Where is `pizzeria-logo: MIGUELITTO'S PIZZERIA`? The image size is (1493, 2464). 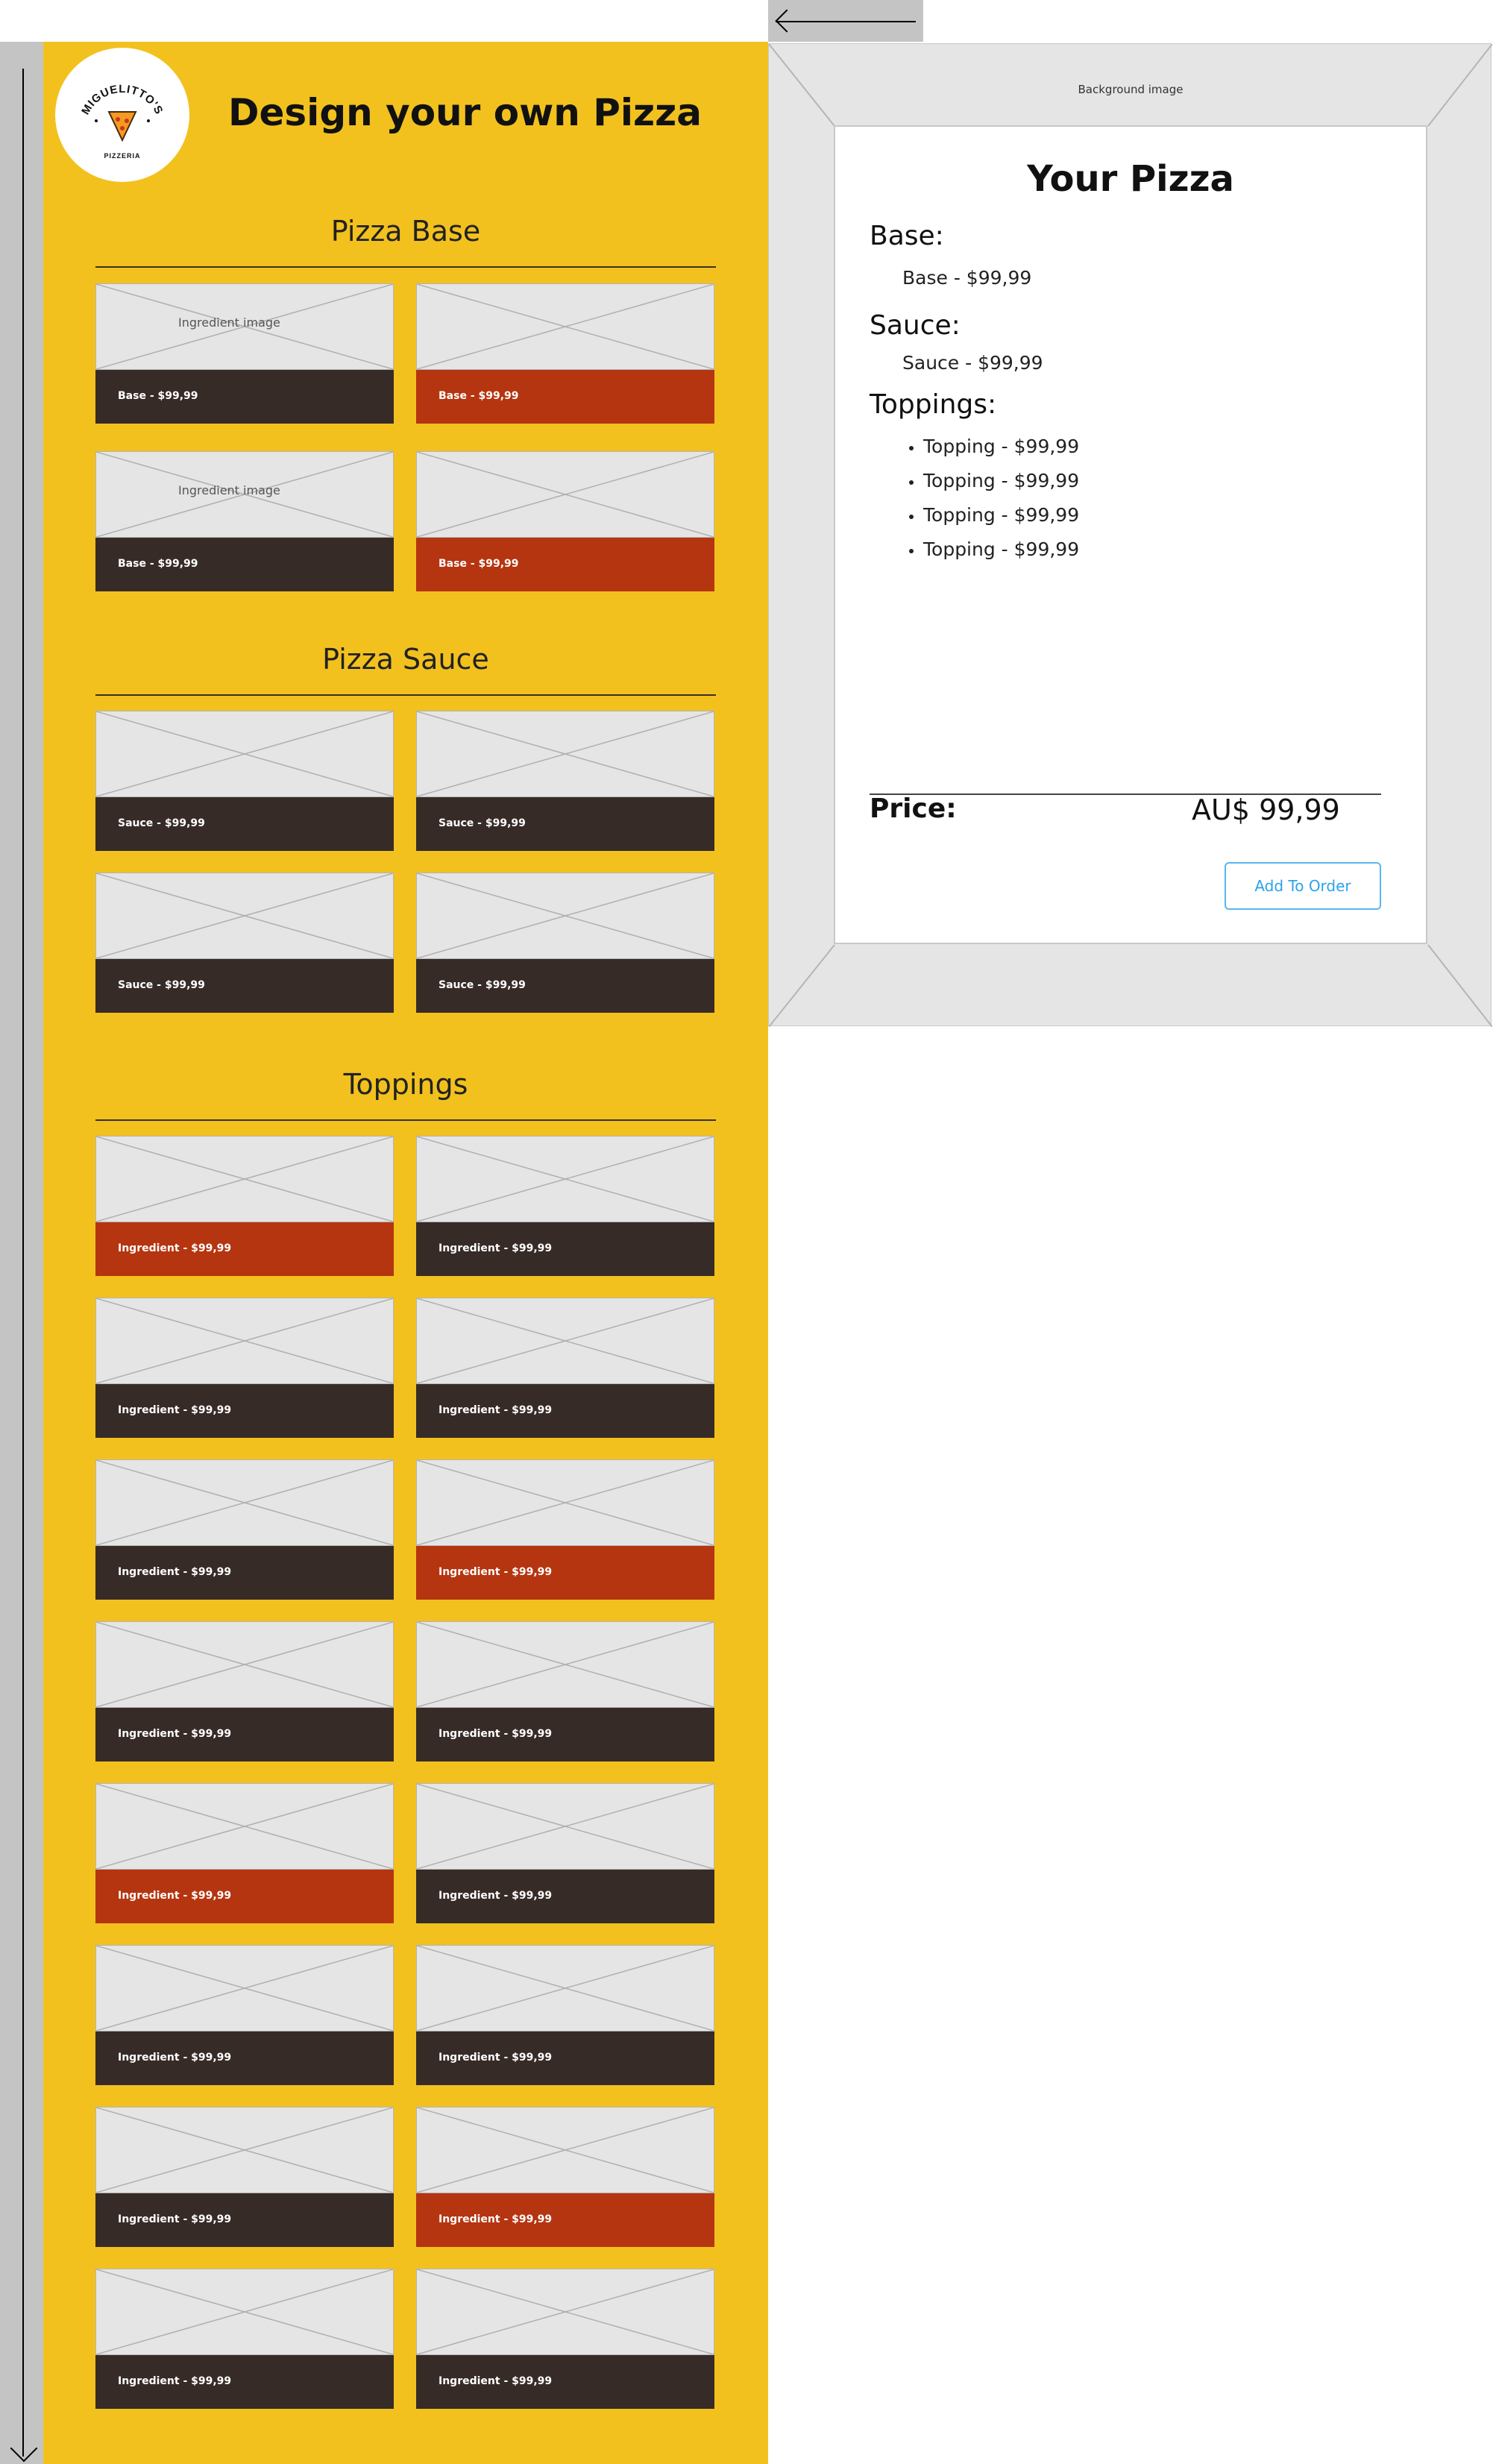 pizzeria-logo: MIGUELITTO'S PIZZERIA is located at coordinates (122, 115).